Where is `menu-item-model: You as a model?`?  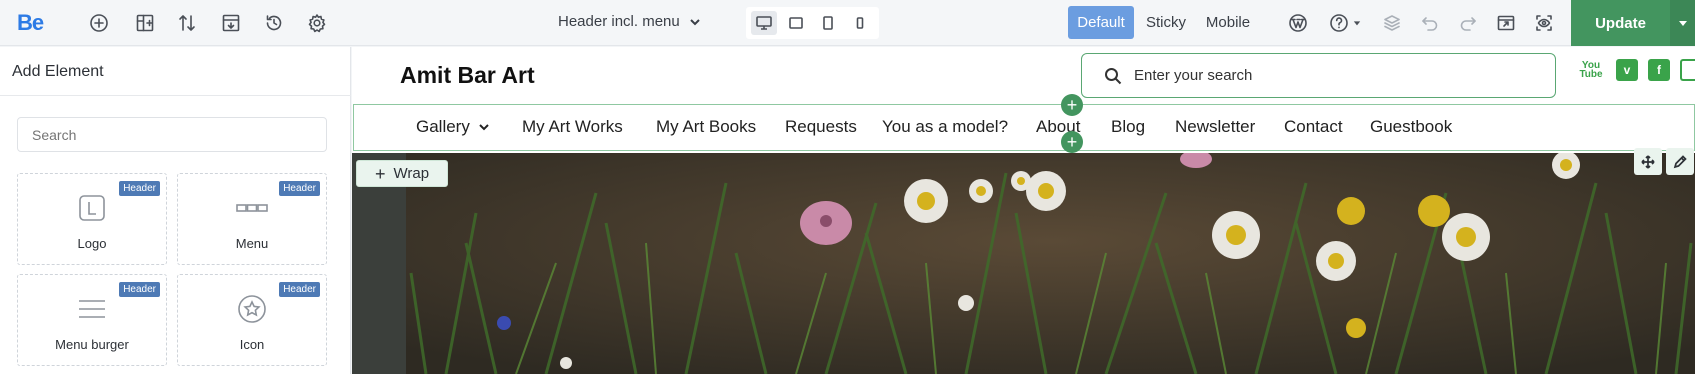
menu-item-model: You as a model? is located at coordinates (945, 127).